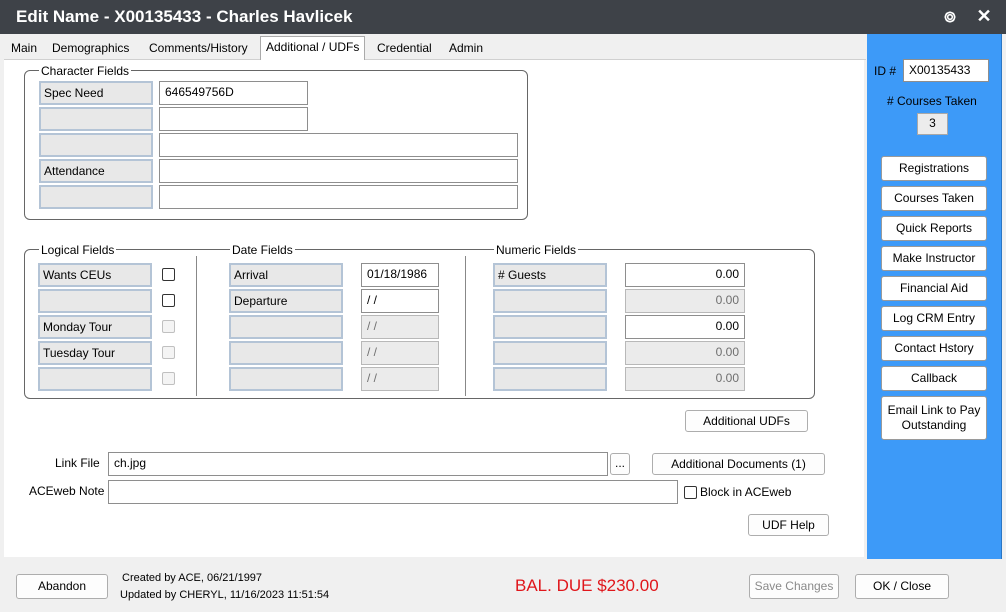 This screenshot has width=1006, height=612. Describe the element at coordinates (400, 301) in the screenshot. I see `date-field-input-2: / /` at that location.